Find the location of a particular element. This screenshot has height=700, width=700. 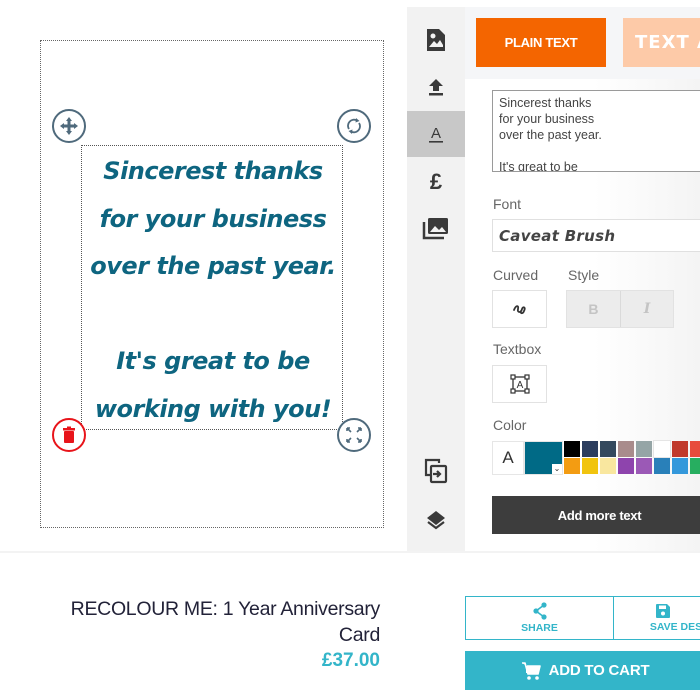

bold-button: B is located at coordinates (593, 309).